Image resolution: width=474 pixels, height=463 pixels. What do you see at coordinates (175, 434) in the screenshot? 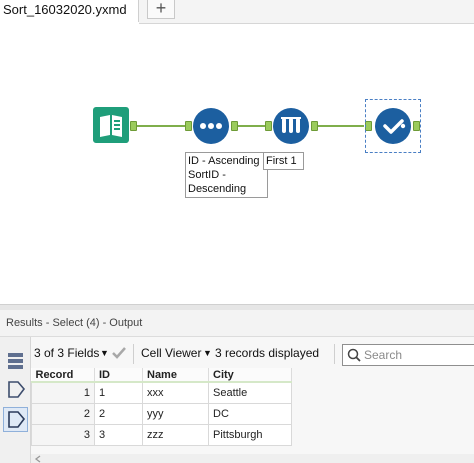
I see `name-cell: zzz` at bounding box center [175, 434].